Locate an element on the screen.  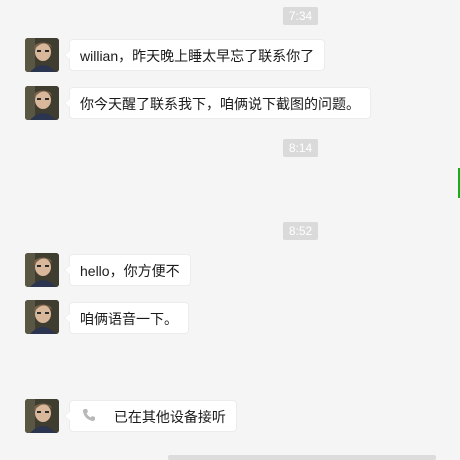
message-bubble: willian，昨天晚上睡太早忘了联系你了 is located at coordinates (194, 55).